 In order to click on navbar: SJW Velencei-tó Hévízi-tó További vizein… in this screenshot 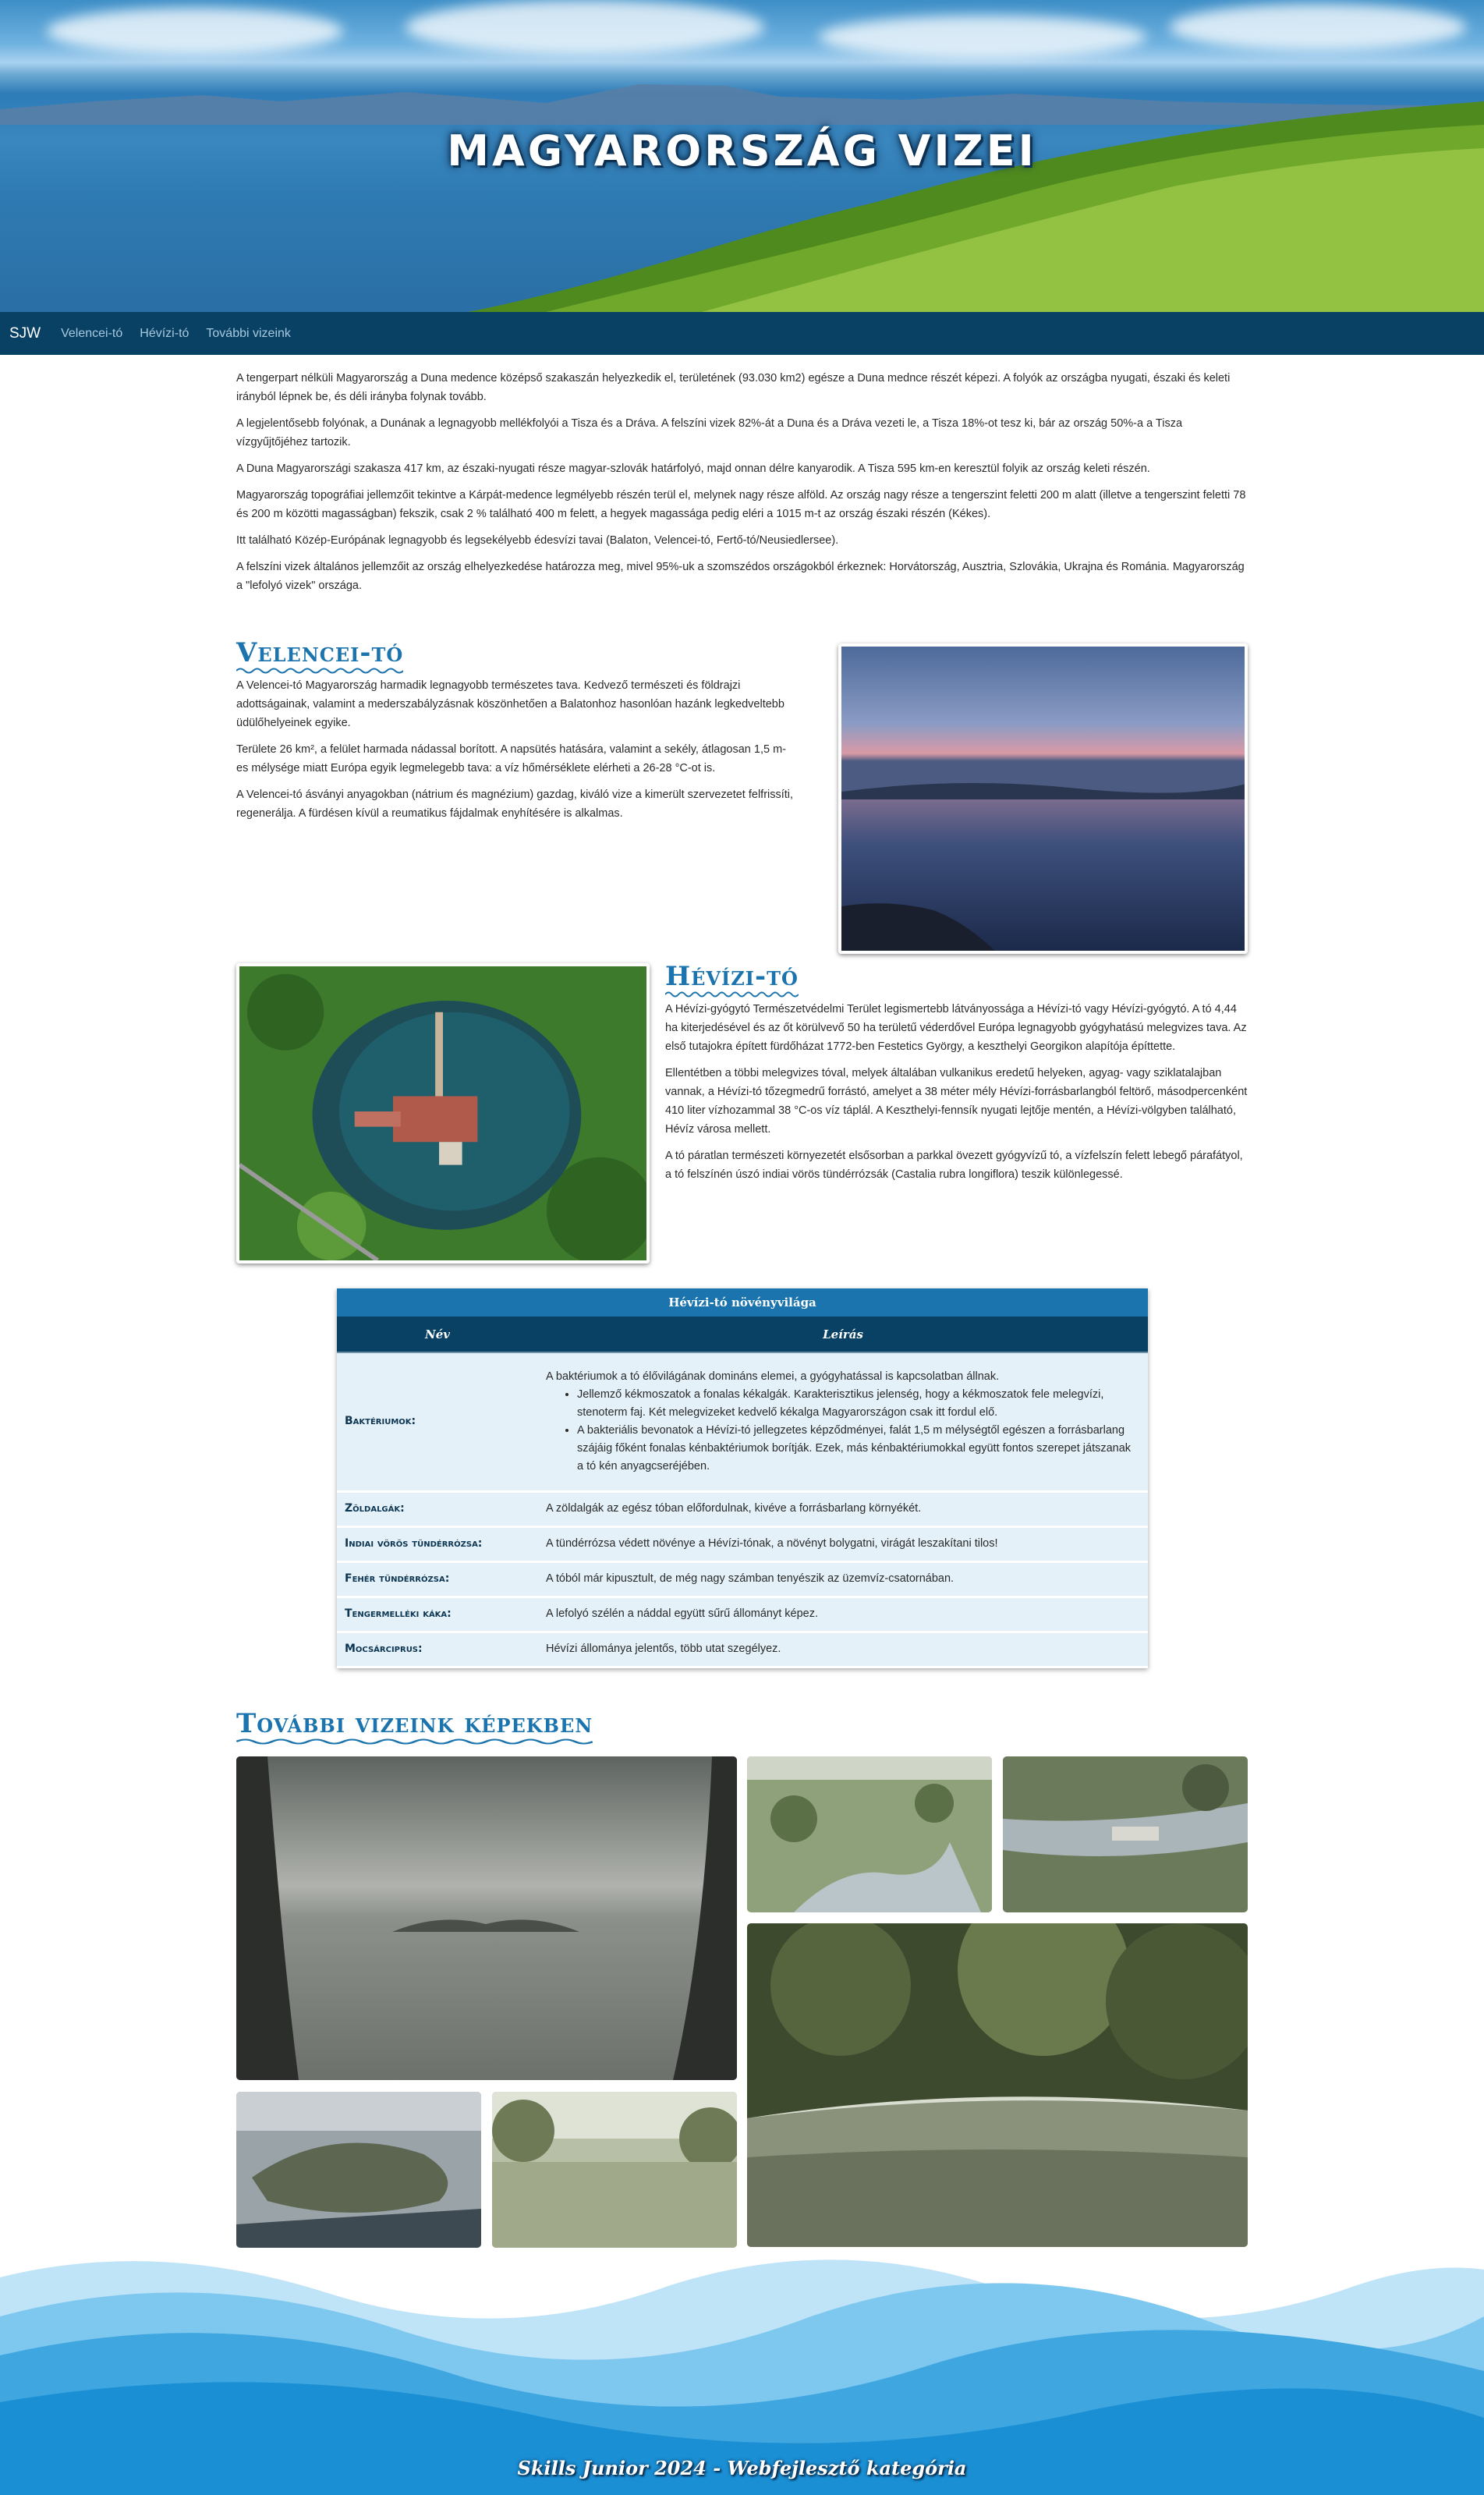, I will do `click(742, 333)`.